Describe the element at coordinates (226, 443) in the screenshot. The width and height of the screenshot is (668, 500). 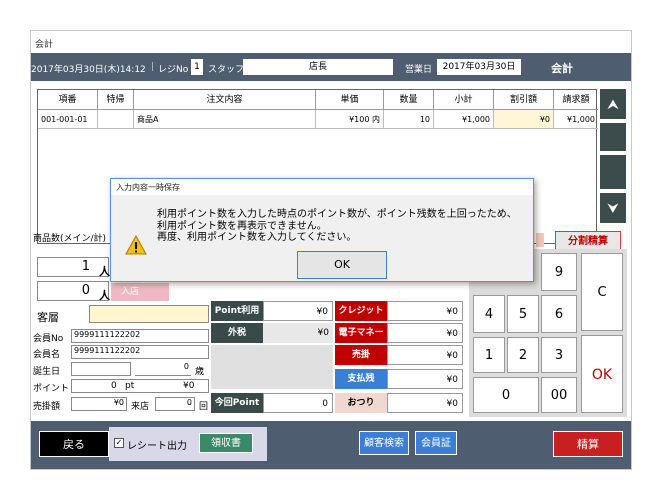
I see `ryoshusho-button: 領収書` at that location.